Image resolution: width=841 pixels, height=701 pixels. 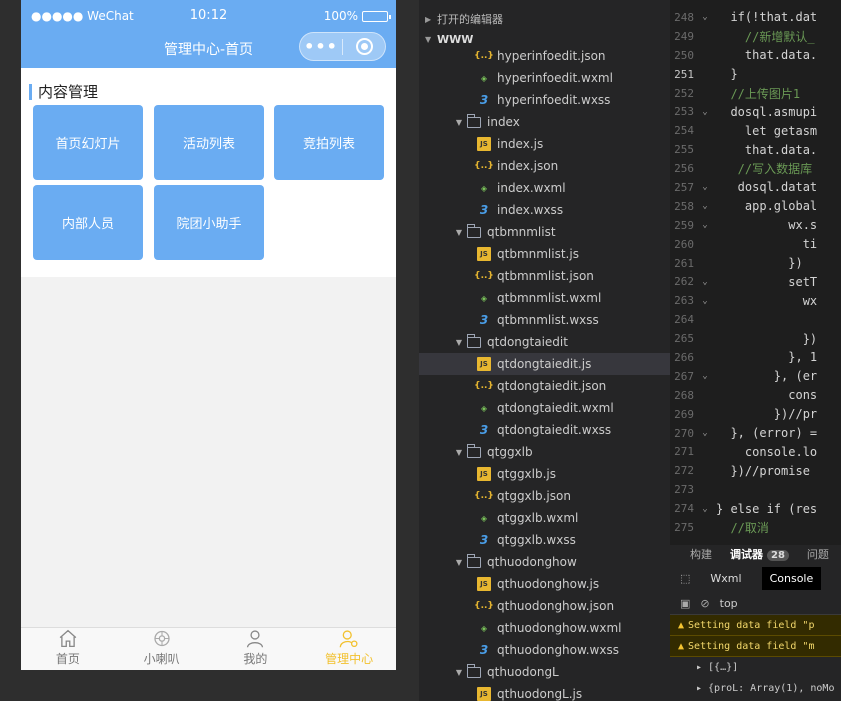 What do you see at coordinates (544, 650) in the screenshot?
I see `file-item: 3 qthuodonghow.wxss` at bounding box center [544, 650].